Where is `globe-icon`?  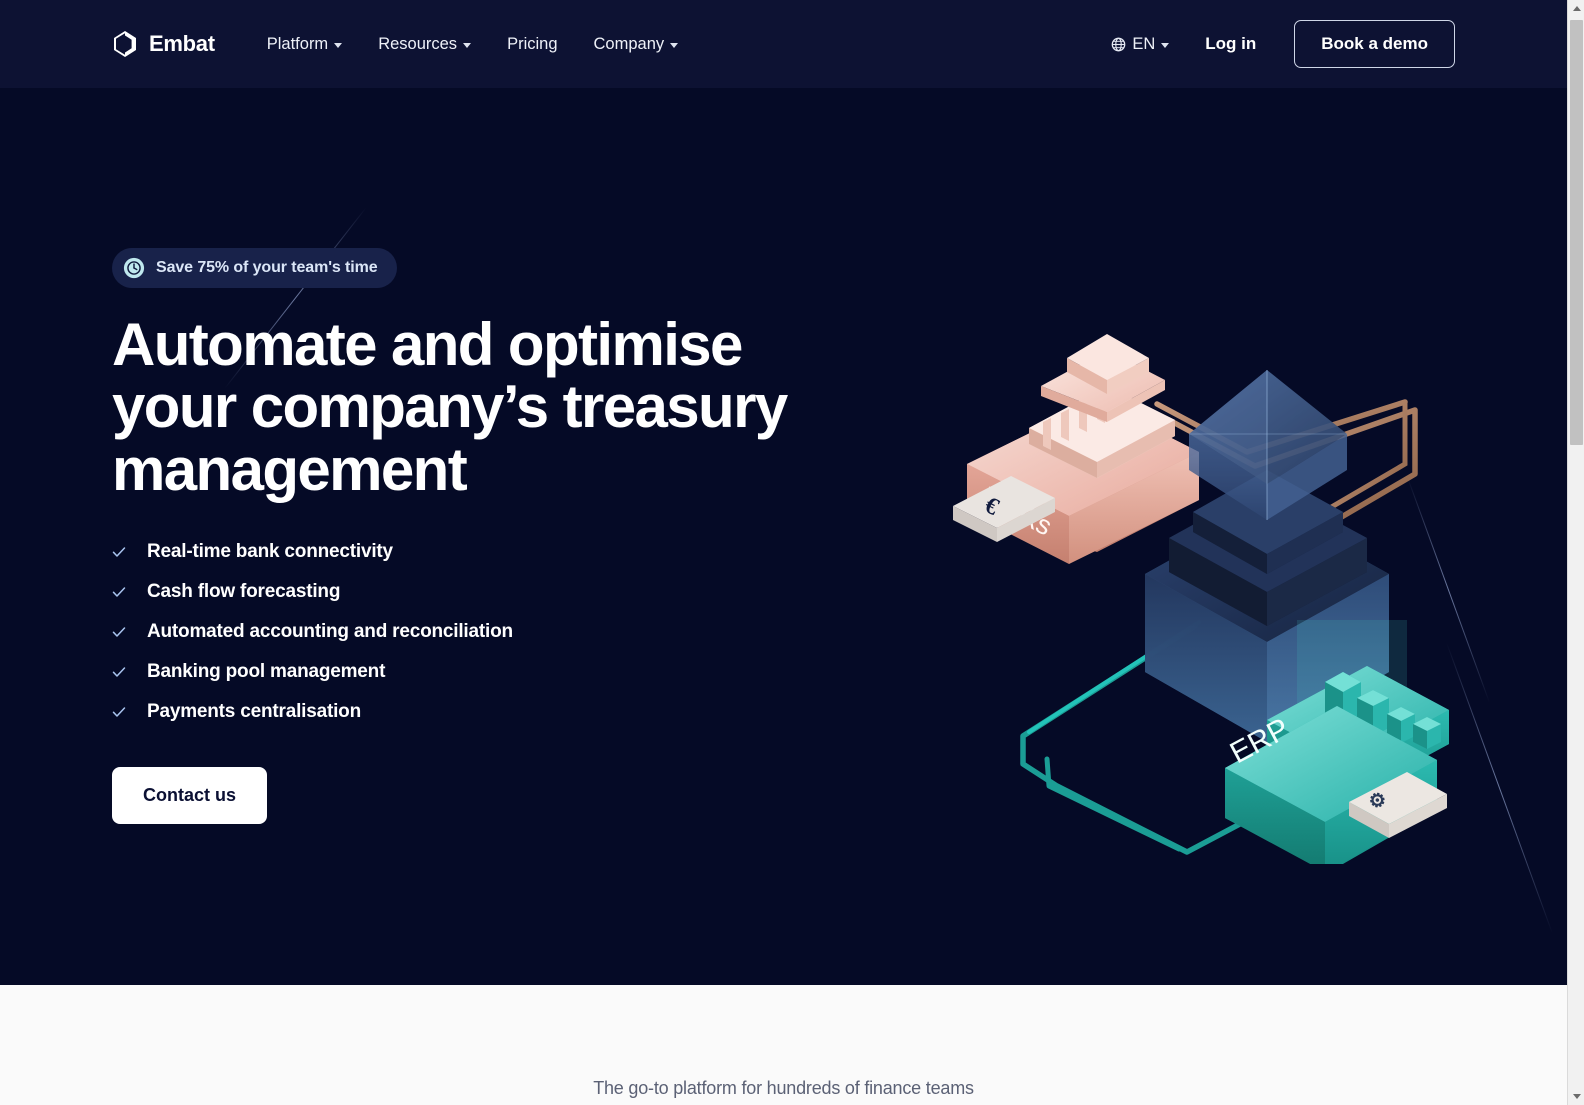
globe-icon is located at coordinates (1118, 44).